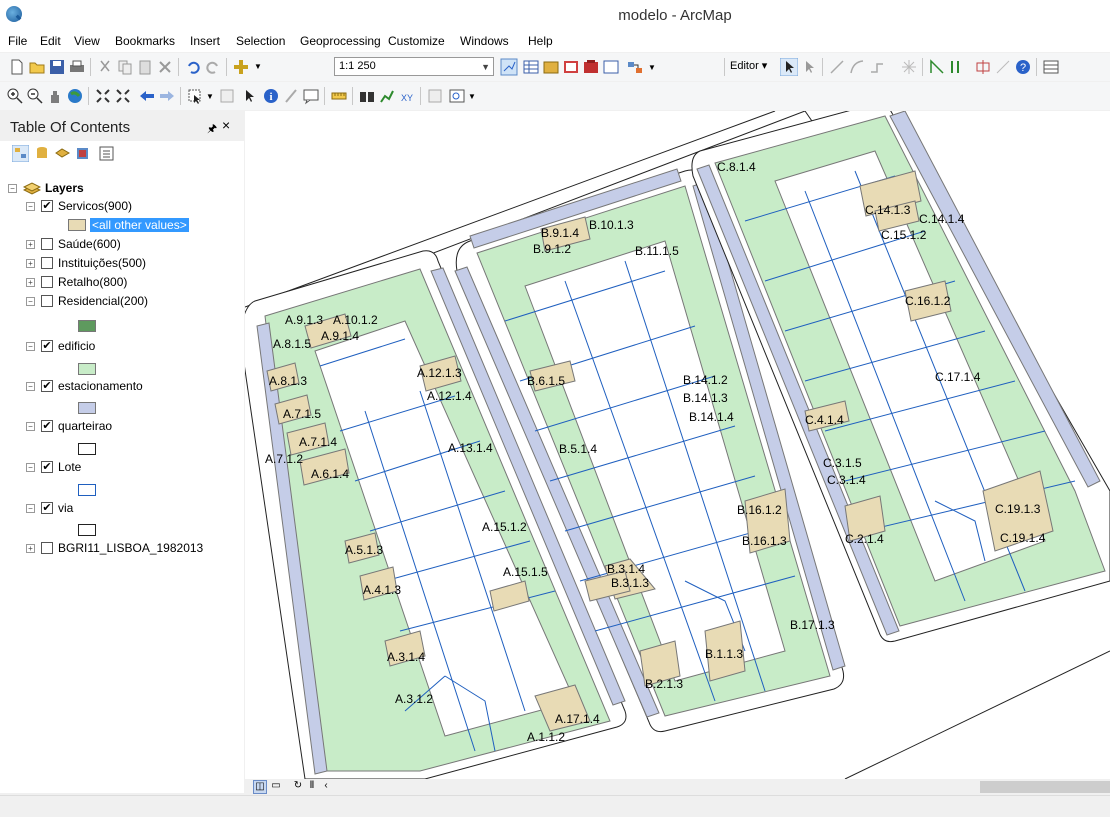 This screenshot has width=1110, height=817. What do you see at coordinates (205, 41) in the screenshot?
I see `menu-insert: Insert` at bounding box center [205, 41].